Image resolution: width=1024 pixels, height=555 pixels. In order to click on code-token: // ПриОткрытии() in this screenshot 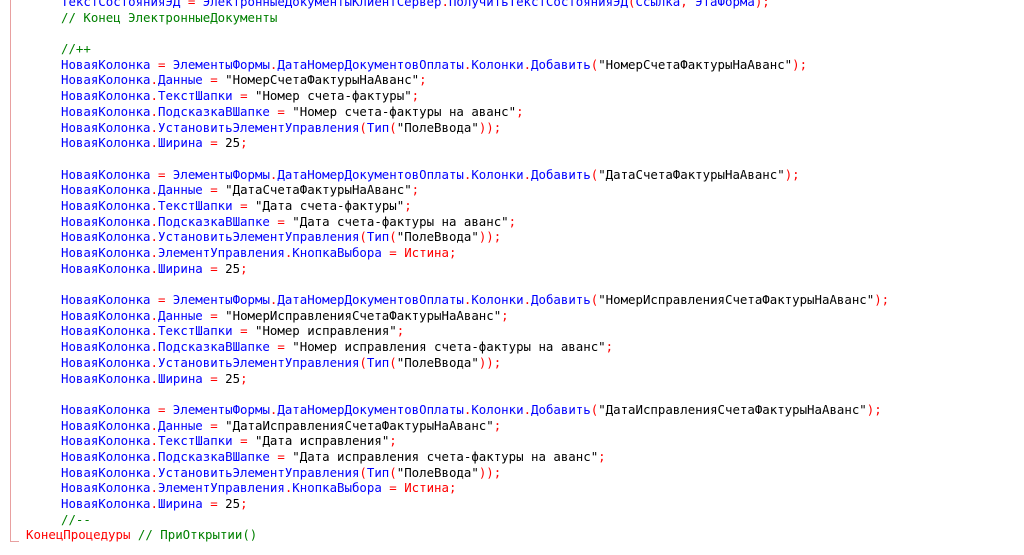, I will do `click(194, 535)`.